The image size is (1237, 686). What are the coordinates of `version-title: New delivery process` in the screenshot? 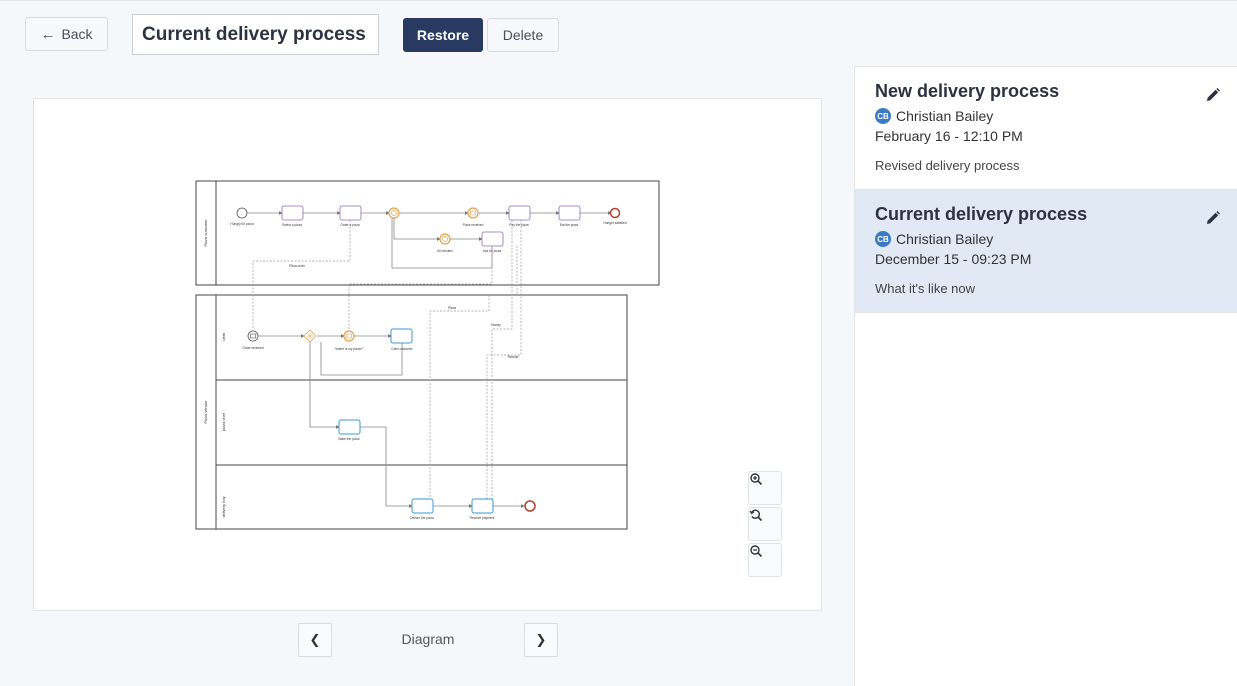 It's located at (967, 91).